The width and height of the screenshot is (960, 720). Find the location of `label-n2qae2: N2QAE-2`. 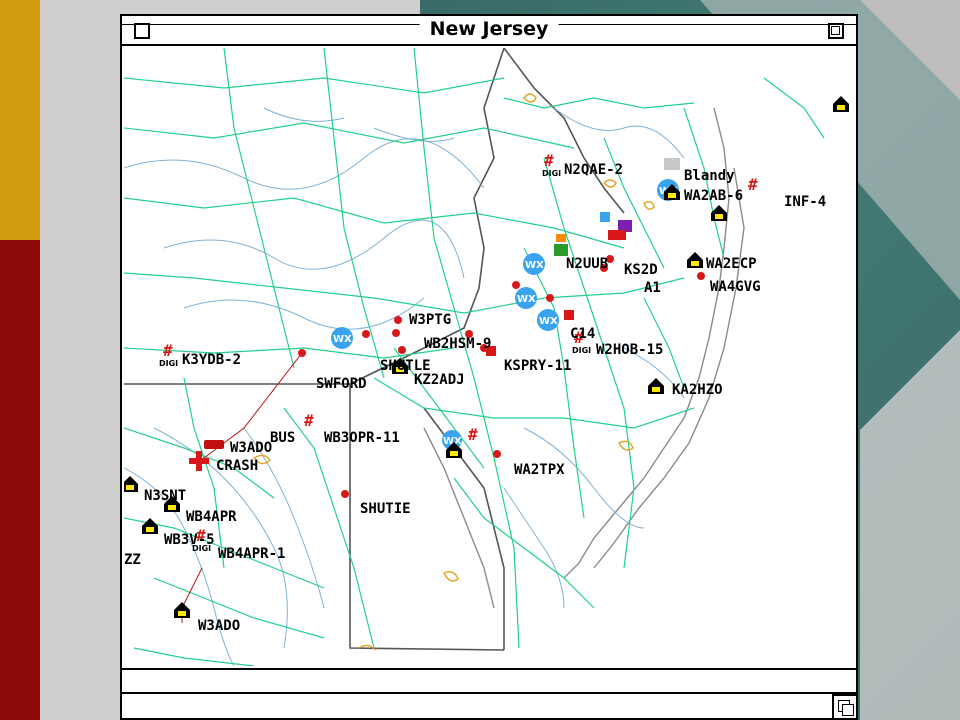

label-n2qae2: N2QAE-2 is located at coordinates (593, 170).